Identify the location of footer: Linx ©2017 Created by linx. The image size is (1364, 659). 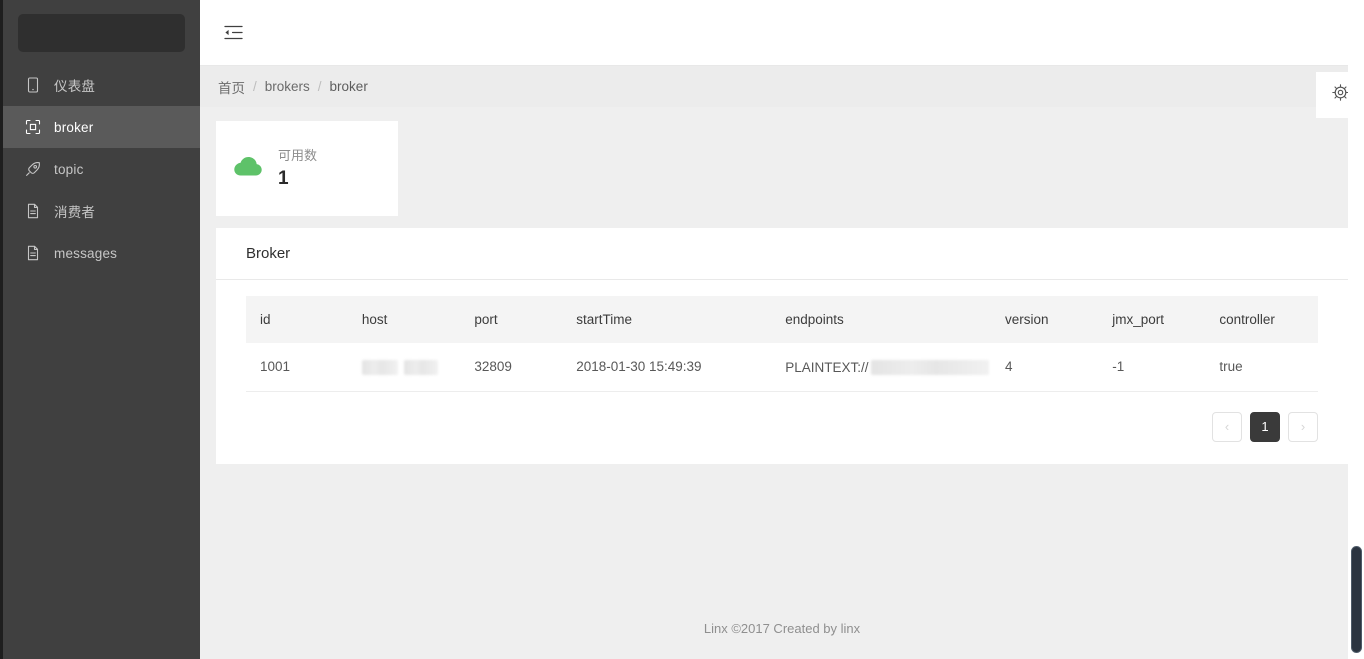
(782, 628).